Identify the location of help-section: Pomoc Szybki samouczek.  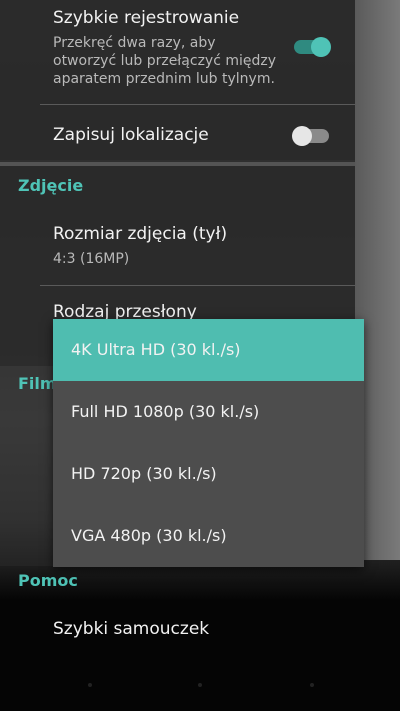
(200, 616).